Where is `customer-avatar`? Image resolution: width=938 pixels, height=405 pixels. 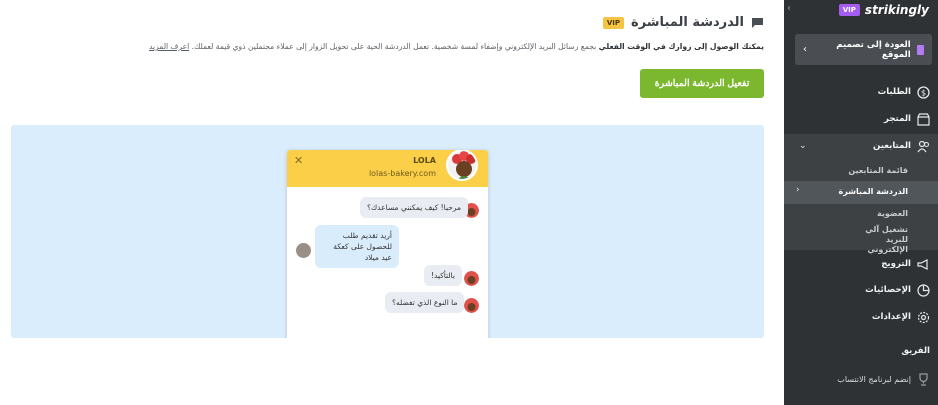 customer-avatar is located at coordinates (303, 250).